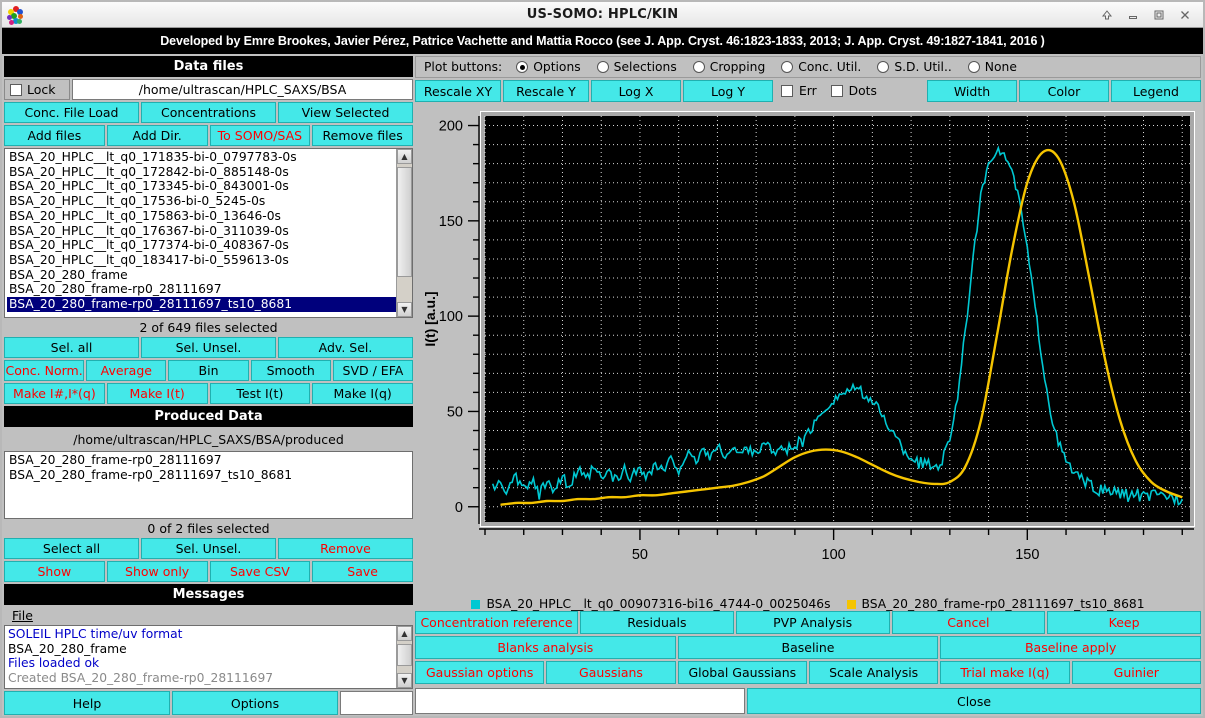  I want to click on help-button: Help, so click(87, 703).